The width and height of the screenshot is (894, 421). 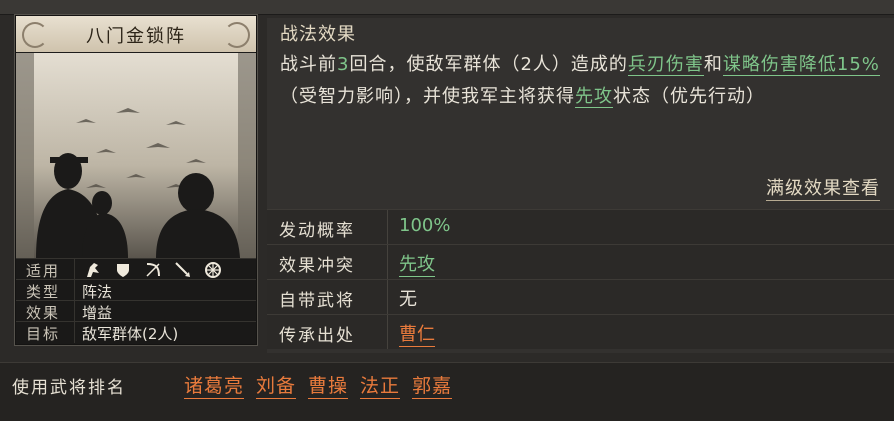 What do you see at coordinates (580, 226) in the screenshot?
I see `prop-row-trigger-rate: 发动概率 100%` at bounding box center [580, 226].